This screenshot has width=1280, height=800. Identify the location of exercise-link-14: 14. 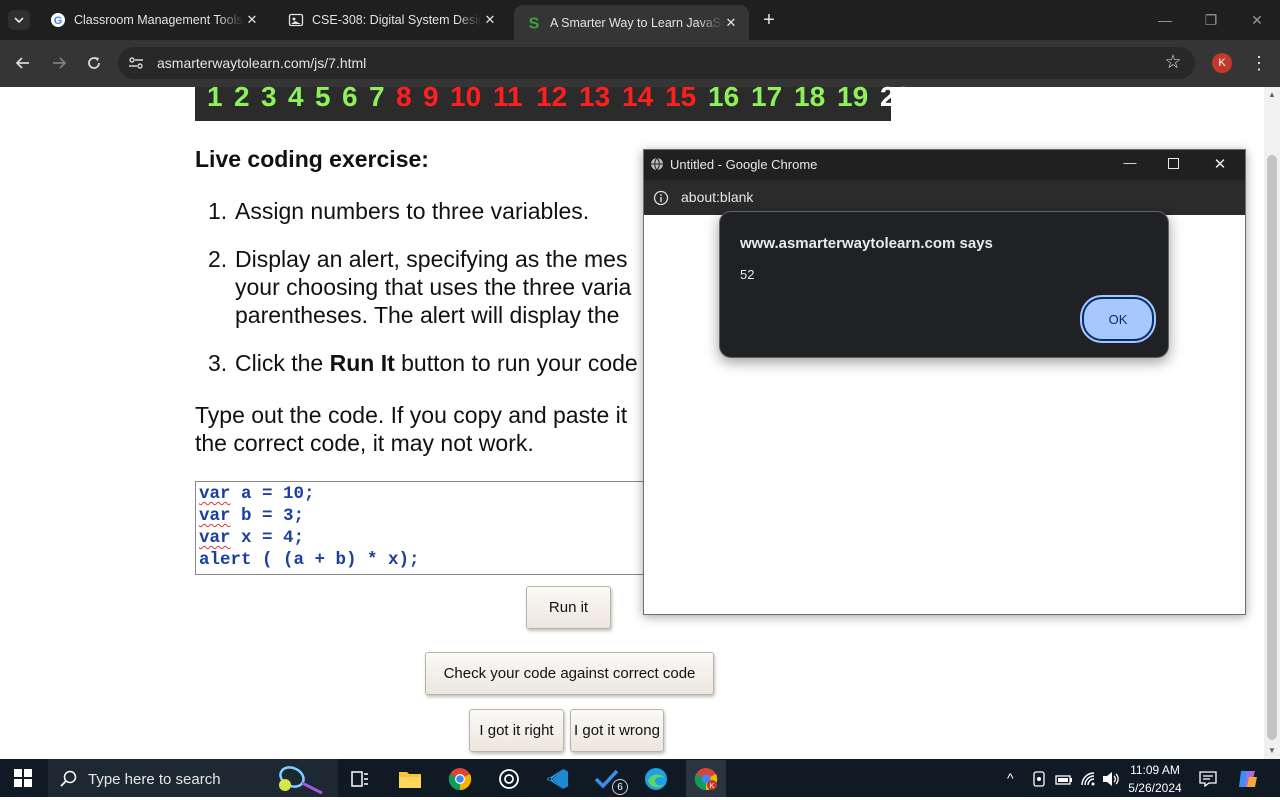
(637, 97).